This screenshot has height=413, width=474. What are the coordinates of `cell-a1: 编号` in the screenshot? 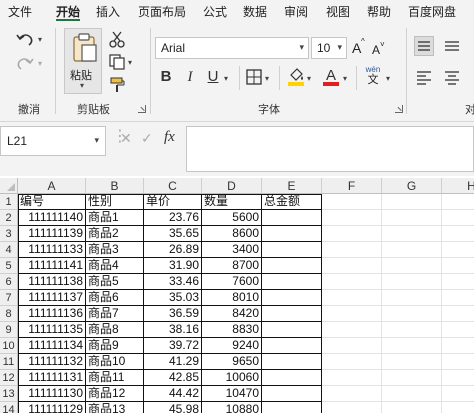 It's located at (52, 202).